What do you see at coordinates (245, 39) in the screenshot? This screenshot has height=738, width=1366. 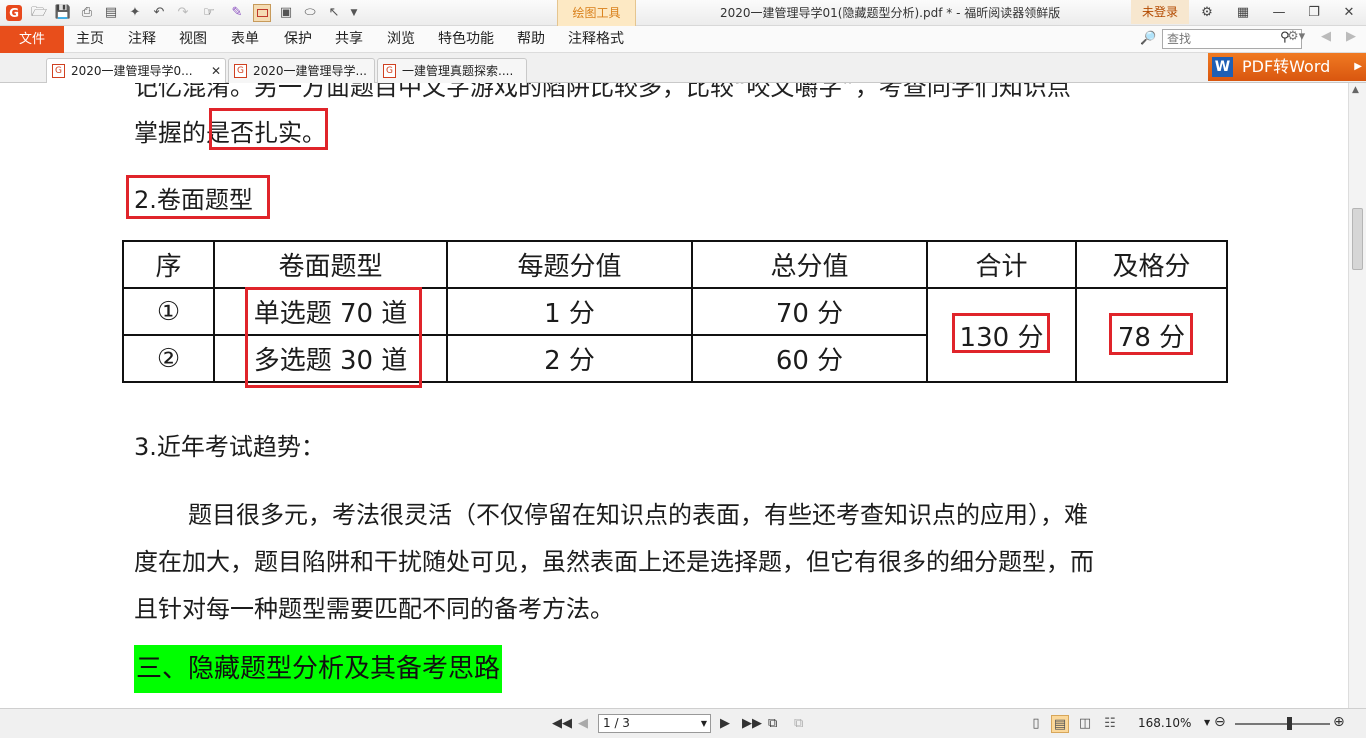 I see `menu-form: 表单` at bounding box center [245, 39].